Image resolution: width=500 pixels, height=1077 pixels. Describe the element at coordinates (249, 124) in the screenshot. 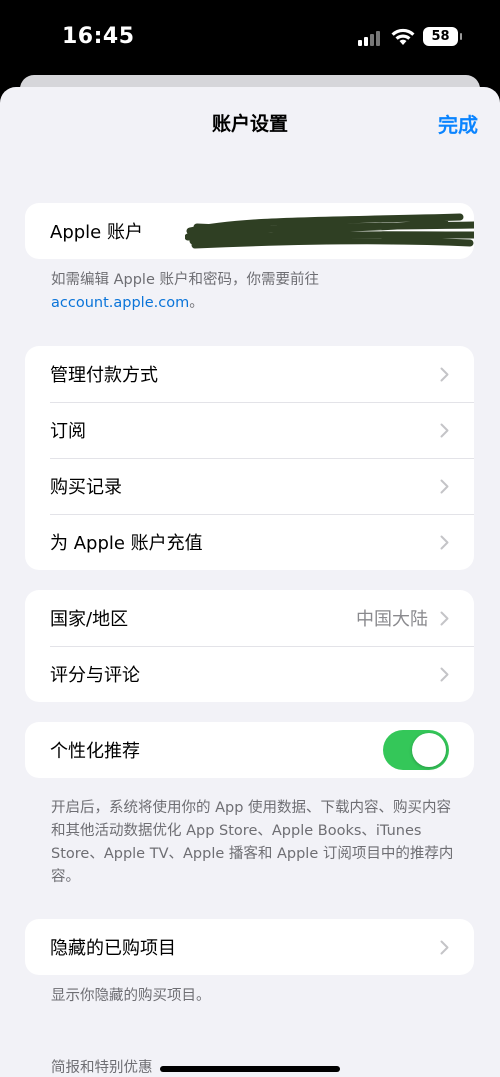

I see `page-title: 账户设置` at that location.